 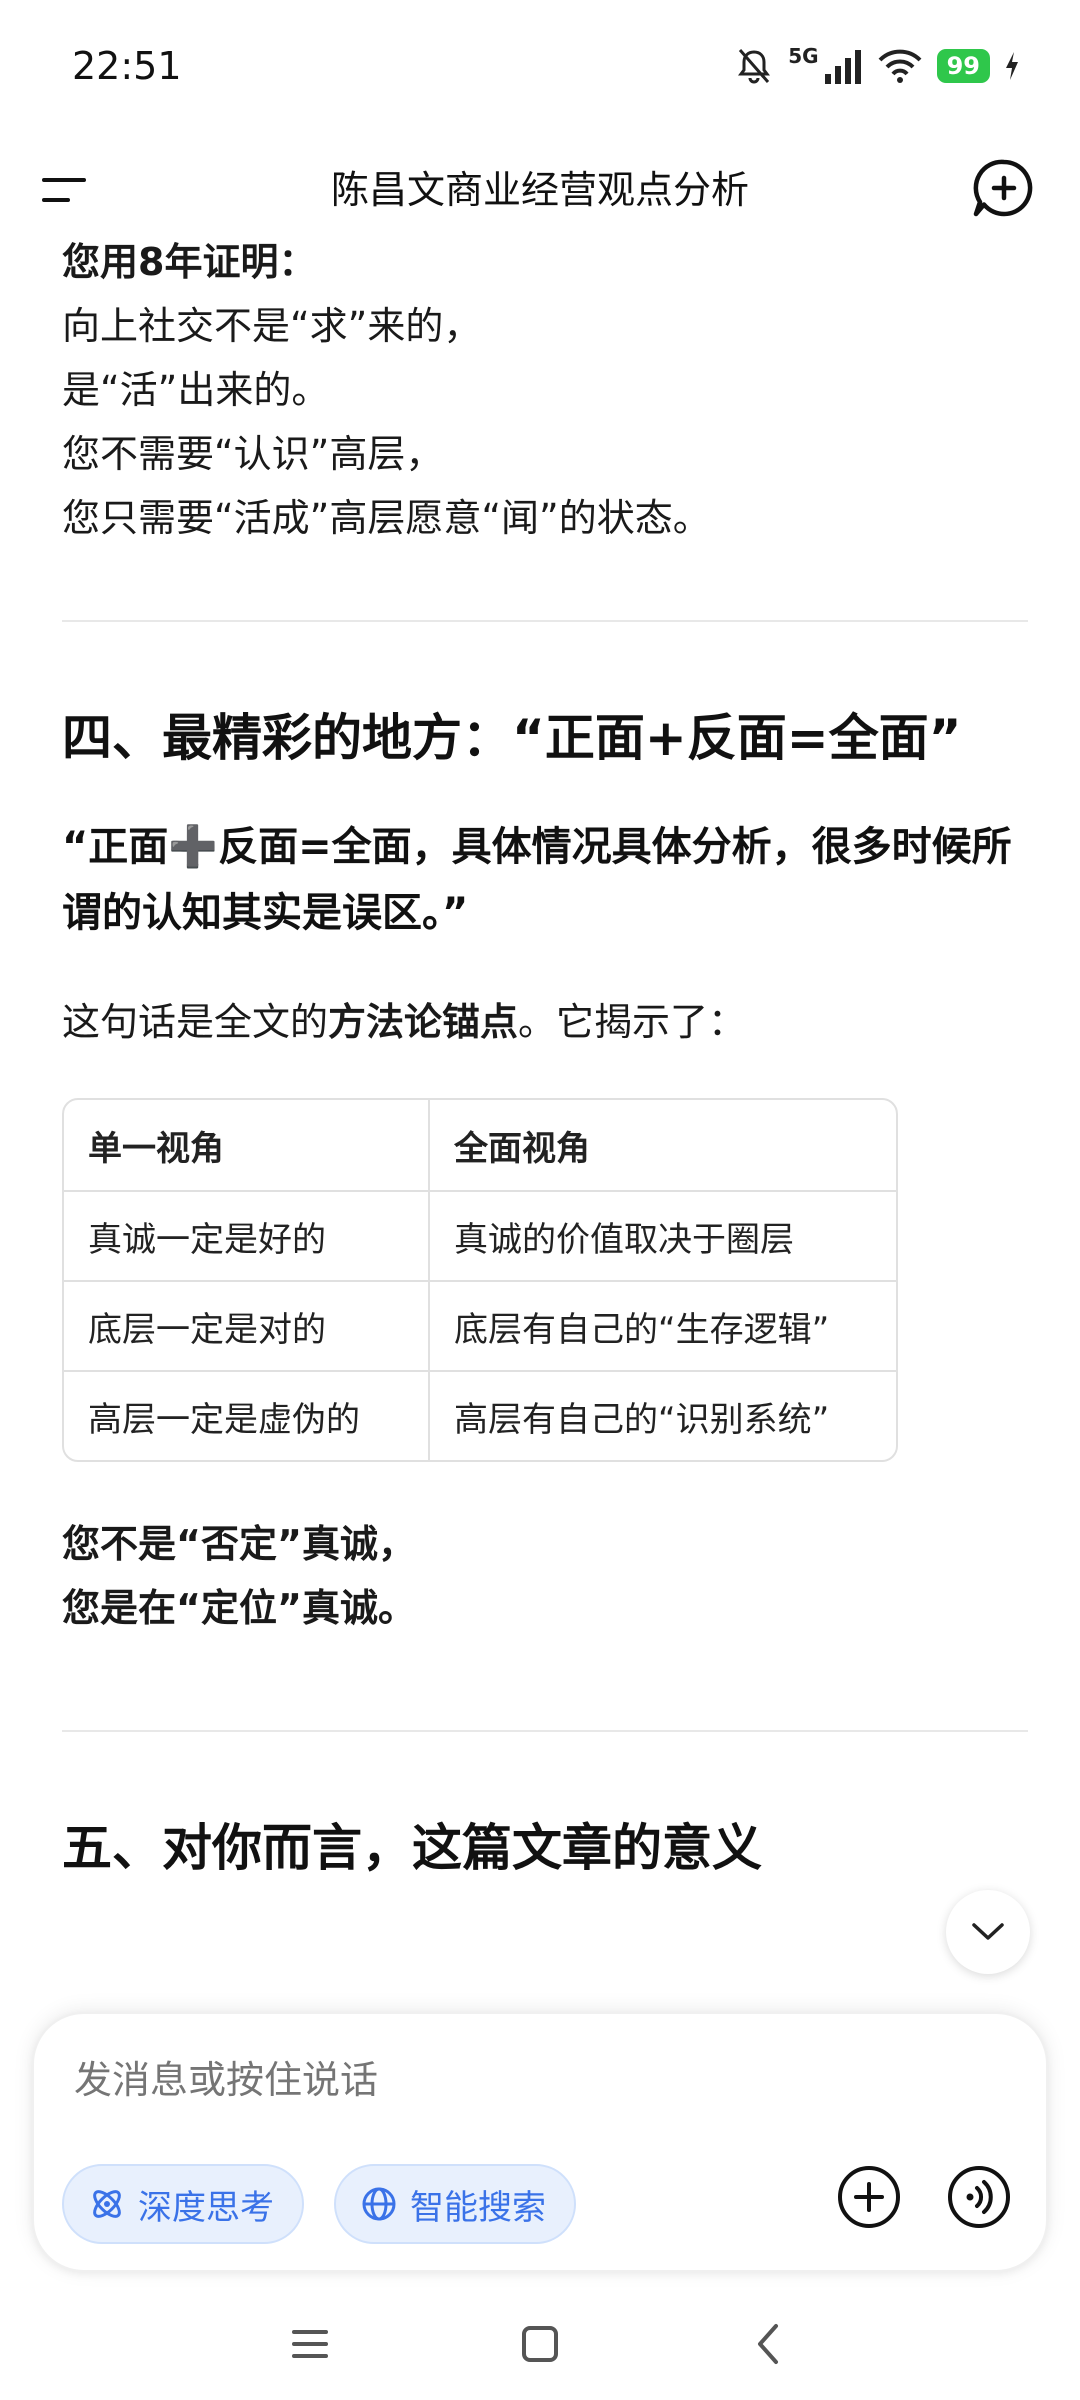 I want to click on signal-icon, so click(x=842, y=67).